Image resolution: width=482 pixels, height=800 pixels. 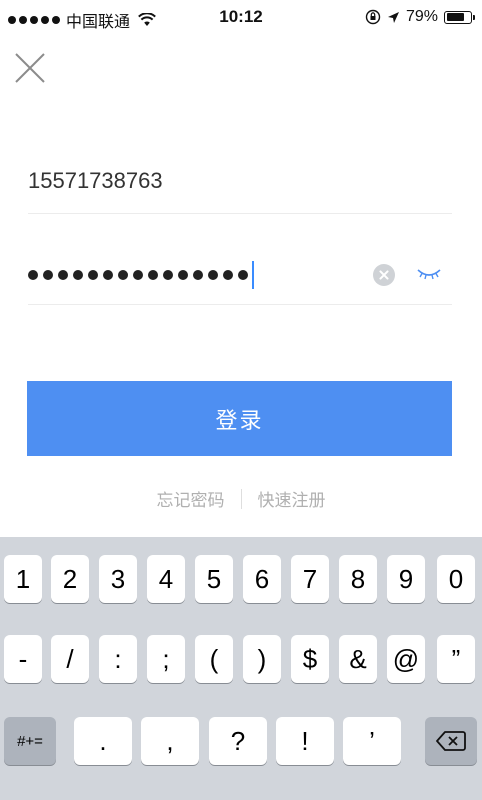 What do you see at coordinates (358, 659) in the screenshot?
I see `key: &` at bounding box center [358, 659].